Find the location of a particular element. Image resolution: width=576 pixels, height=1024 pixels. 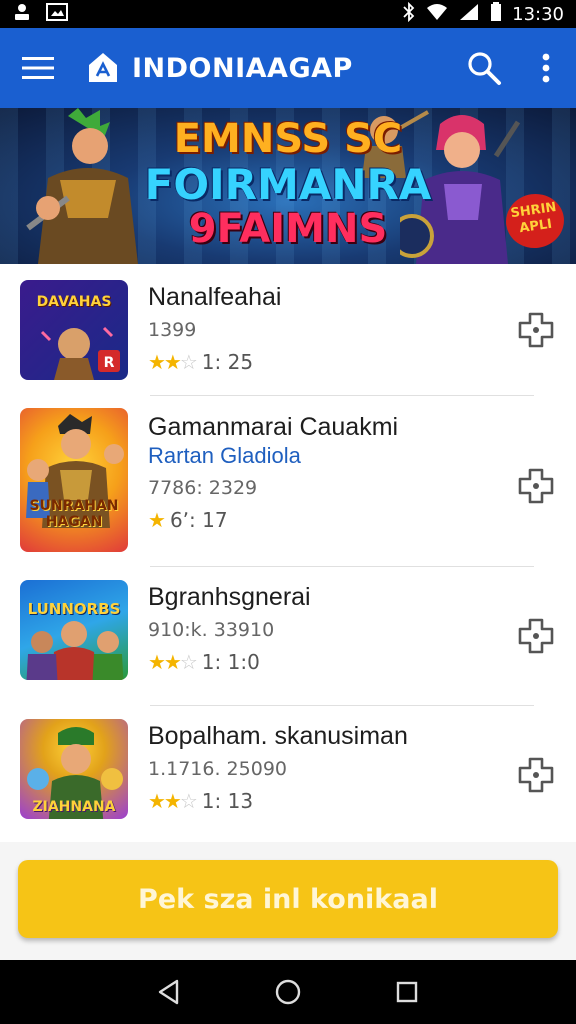

rating-stars-icon: ★ is located at coordinates (157, 520).